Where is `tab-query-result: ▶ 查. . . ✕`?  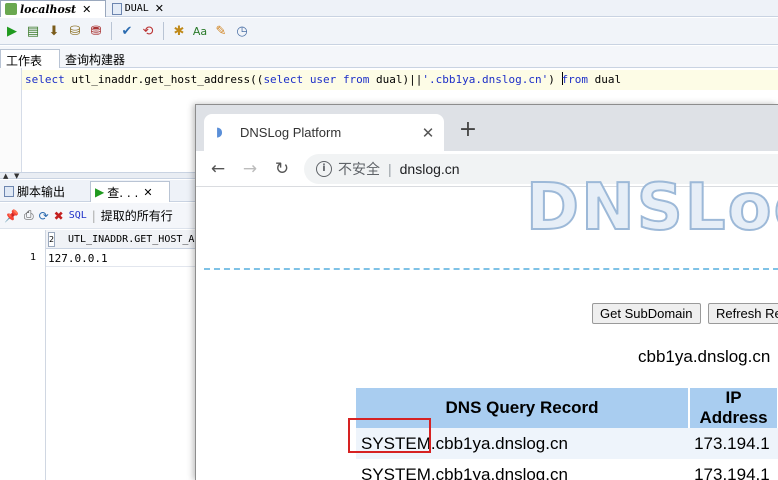 tab-query-result: ▶ 查. . . ✕ is located at coordinates (130, 191).